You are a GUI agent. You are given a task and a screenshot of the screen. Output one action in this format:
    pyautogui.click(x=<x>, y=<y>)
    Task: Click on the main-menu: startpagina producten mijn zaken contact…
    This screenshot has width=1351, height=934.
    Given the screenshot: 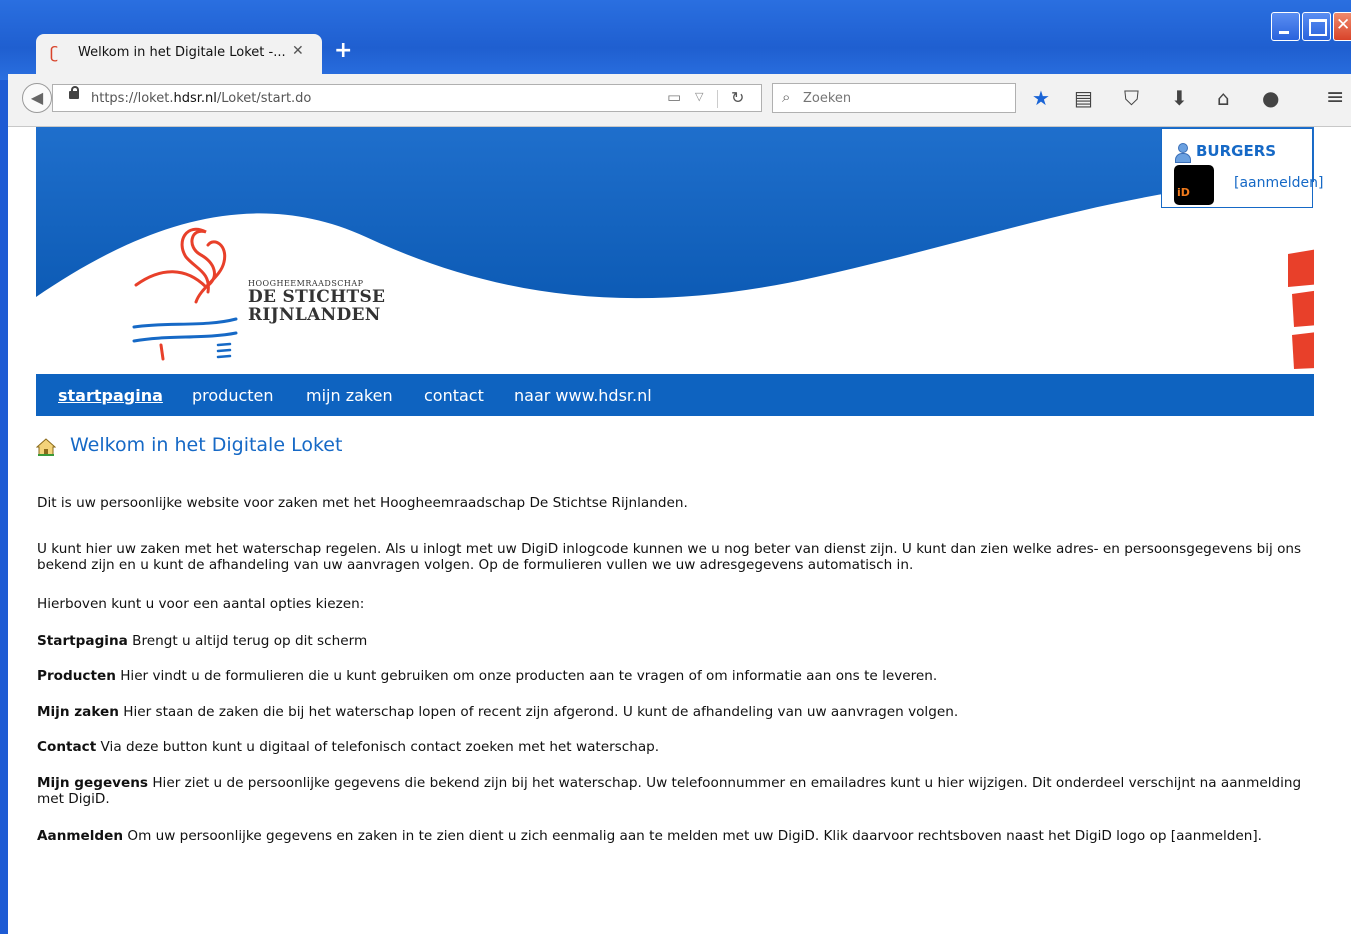 What is the action you would take?
    pyautogui.click(x=675, y=395)
    